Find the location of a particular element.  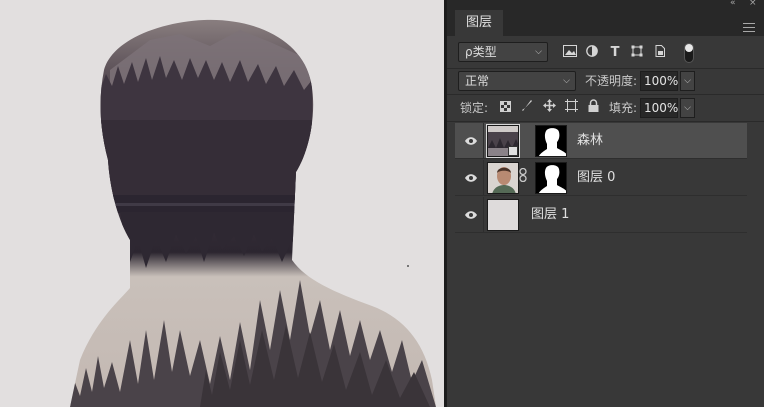

lock-fill-row: 锁定: 填充: 100% ⌵ is located at coordinates (605, 108).